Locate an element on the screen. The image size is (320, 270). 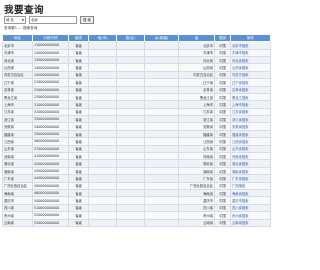
table-row: 重庆市 500000000000 省级 重庆市 中国 重庆市搜索 is located at coordinates (136, 200).